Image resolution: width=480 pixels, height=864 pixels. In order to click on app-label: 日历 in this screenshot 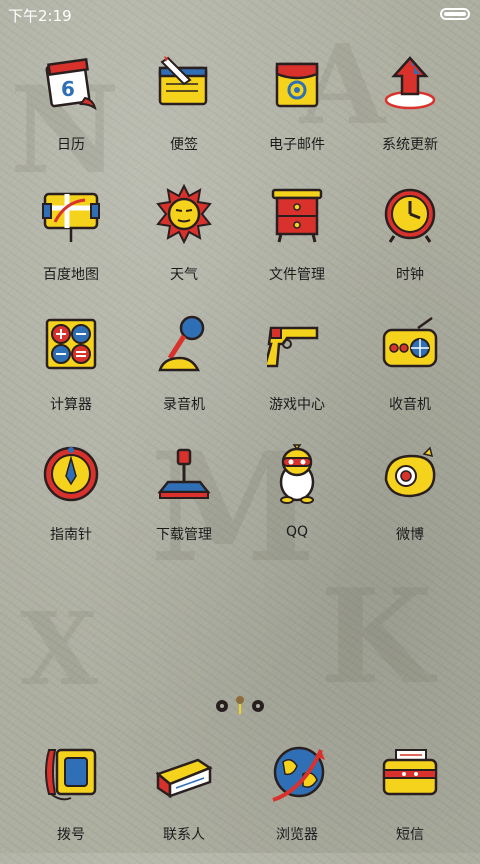, I will do `click(71, 145)`.